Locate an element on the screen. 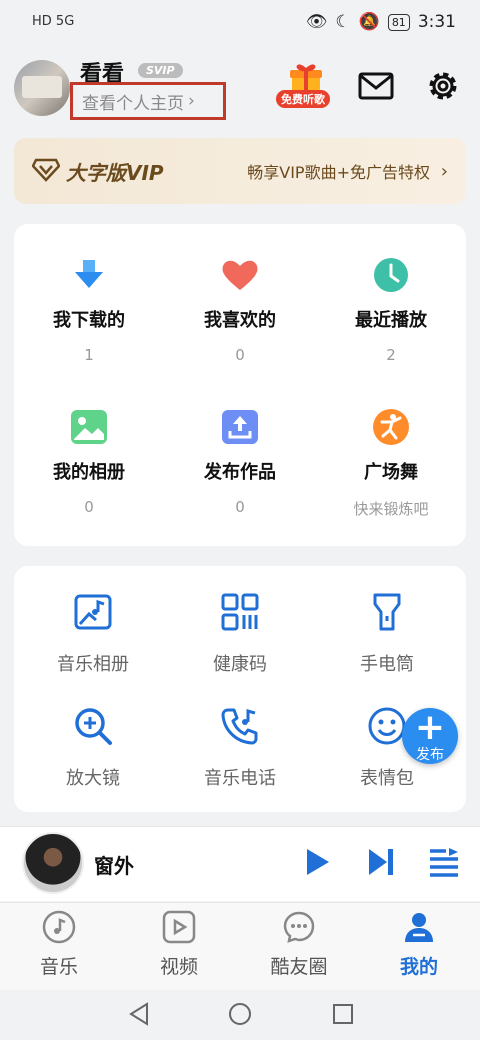 The height and width of the screenshot is (1040, 480). tab-label: 视频 is located at coordinates (178, 967).